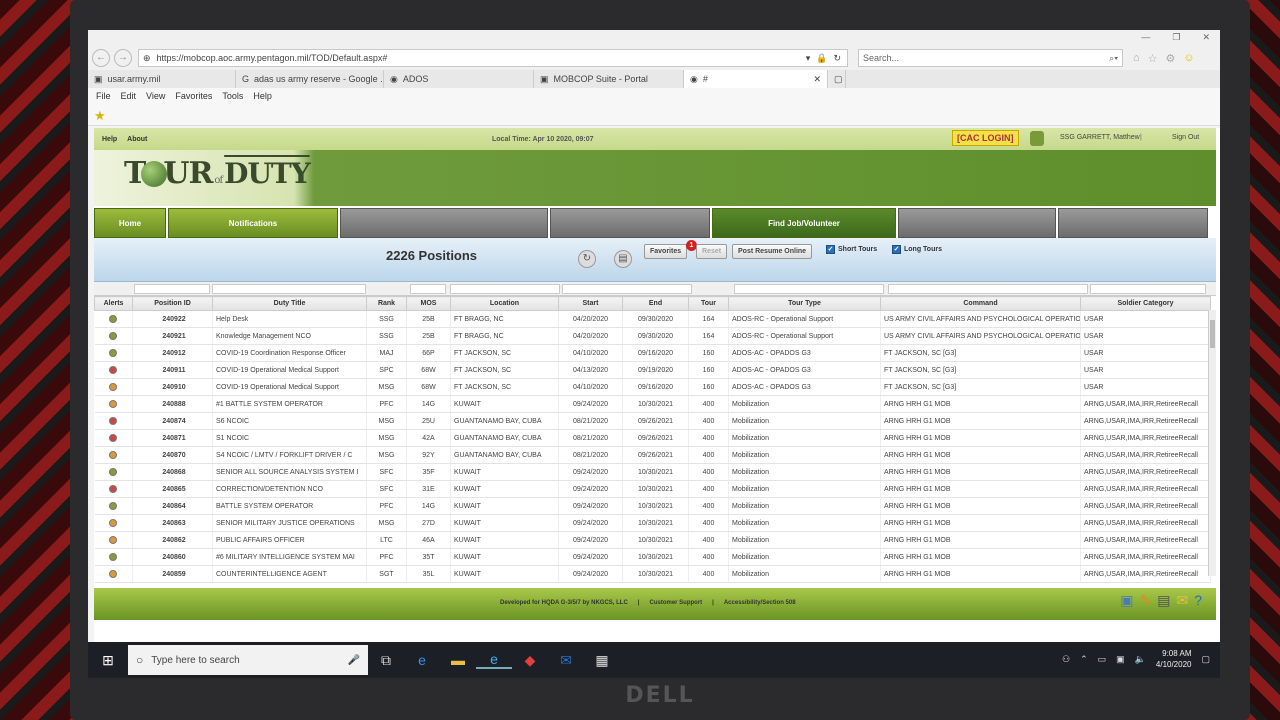 The height and width of the screenshot is (720, 1280). I want to click on col-alerts: Alerts, so click(113, 303).